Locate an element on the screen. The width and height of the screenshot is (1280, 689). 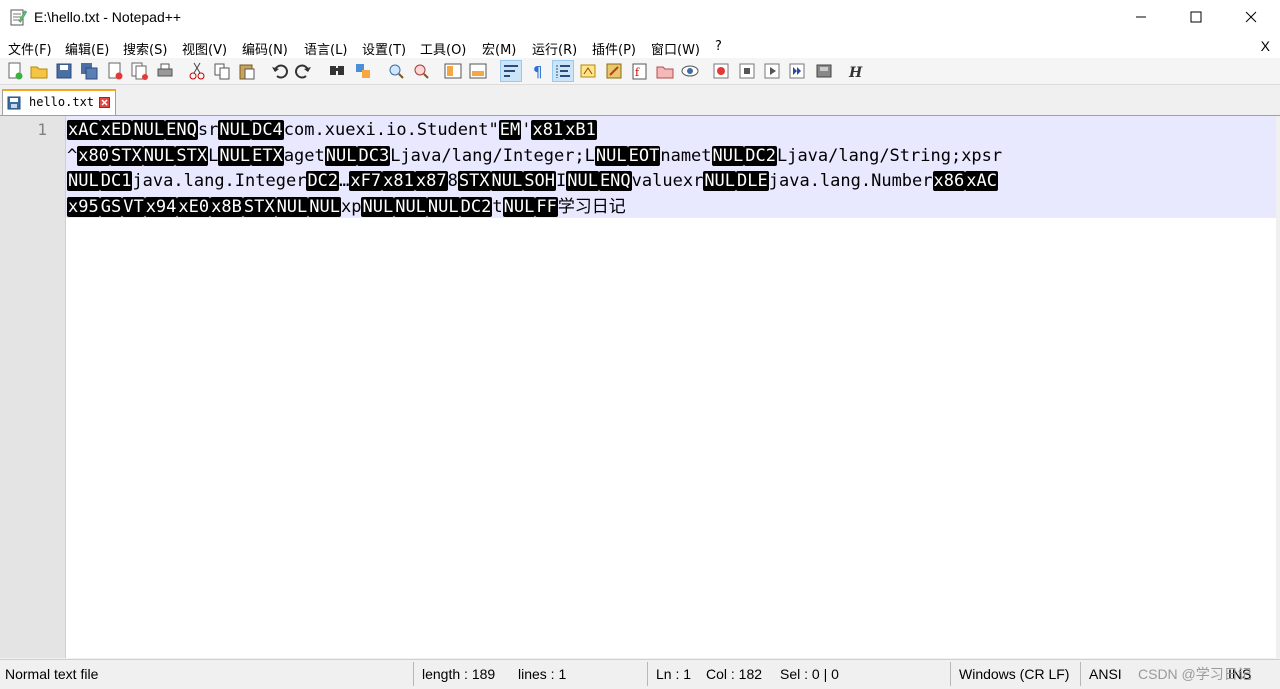
hex-icon: H is located at coordinates (854, 71).